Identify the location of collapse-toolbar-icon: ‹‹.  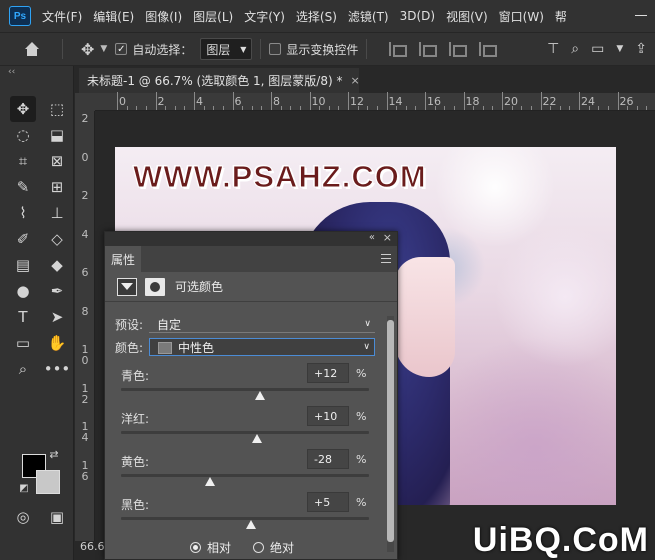
(36, 72).